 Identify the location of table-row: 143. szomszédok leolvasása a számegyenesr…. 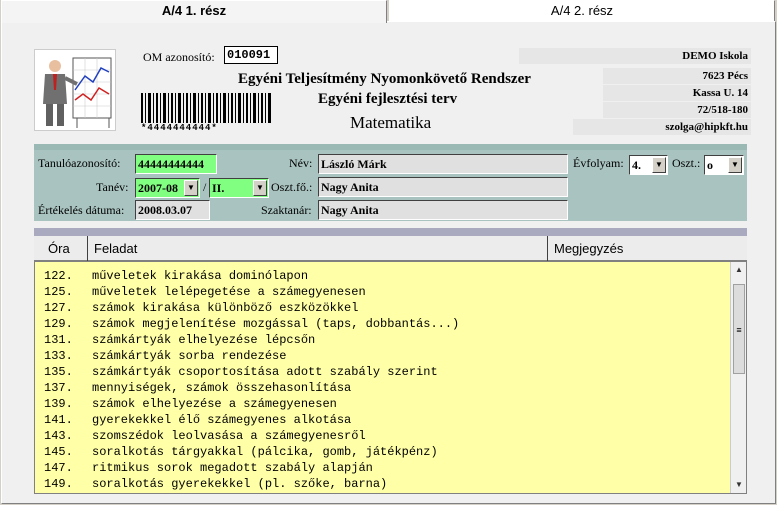
(205, 436).